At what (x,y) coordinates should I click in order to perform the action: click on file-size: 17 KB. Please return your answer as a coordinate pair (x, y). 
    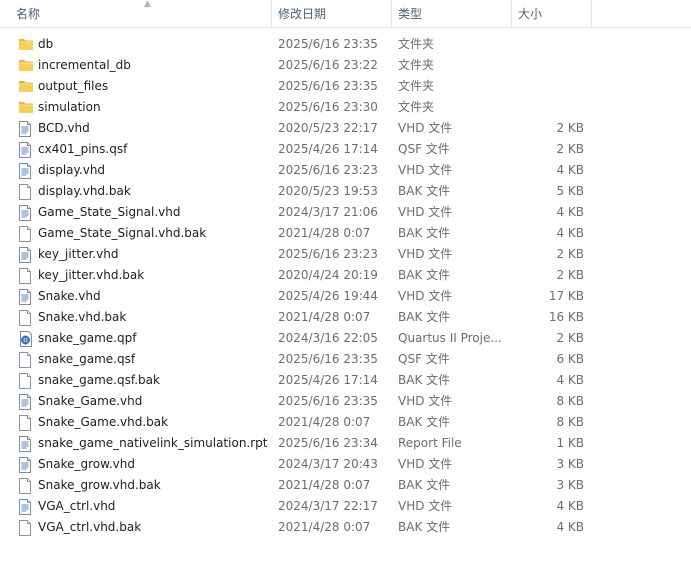
    Looking at the image, I should click on (566, 296).